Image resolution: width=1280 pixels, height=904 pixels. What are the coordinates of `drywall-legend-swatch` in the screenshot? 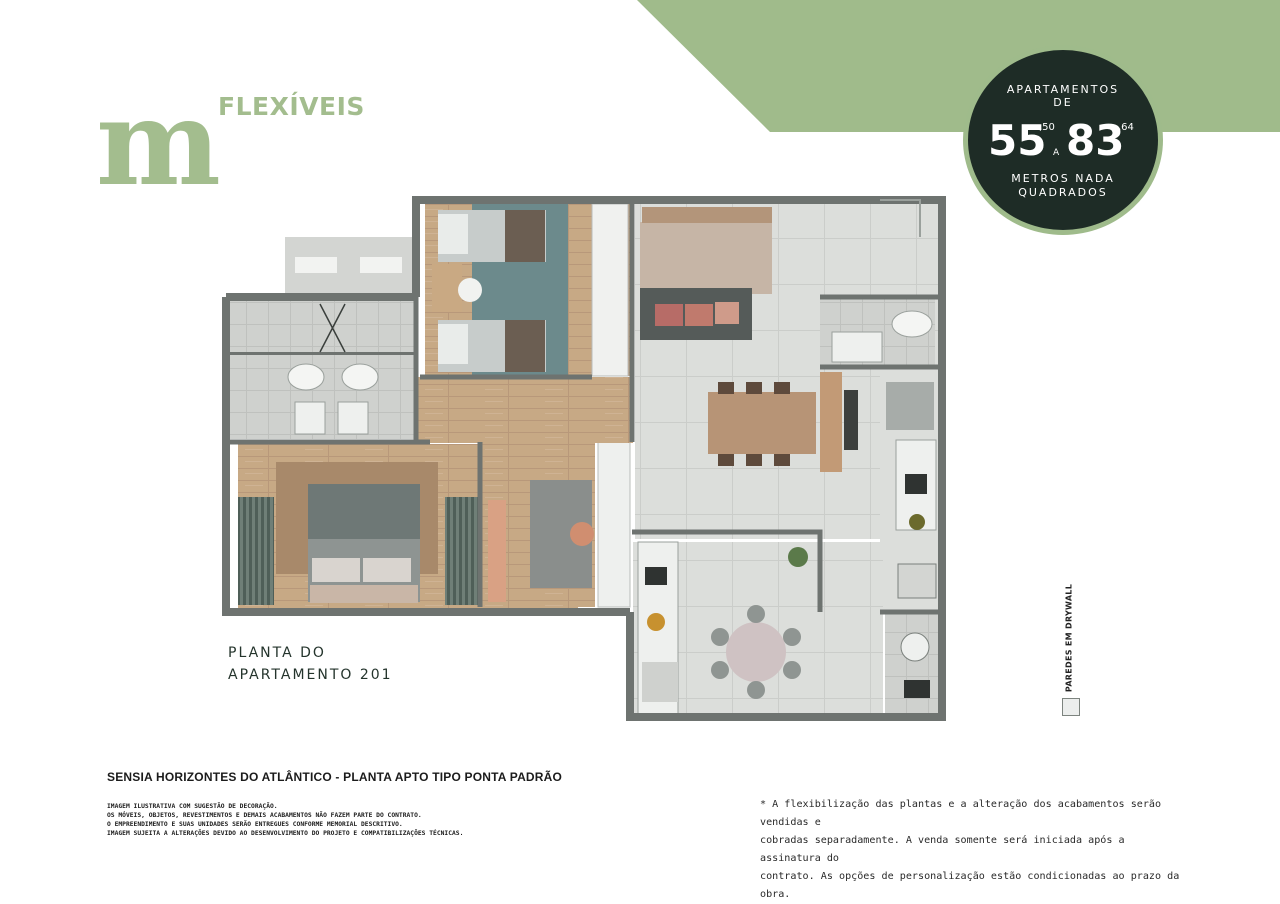 It's located at (1071, 707).